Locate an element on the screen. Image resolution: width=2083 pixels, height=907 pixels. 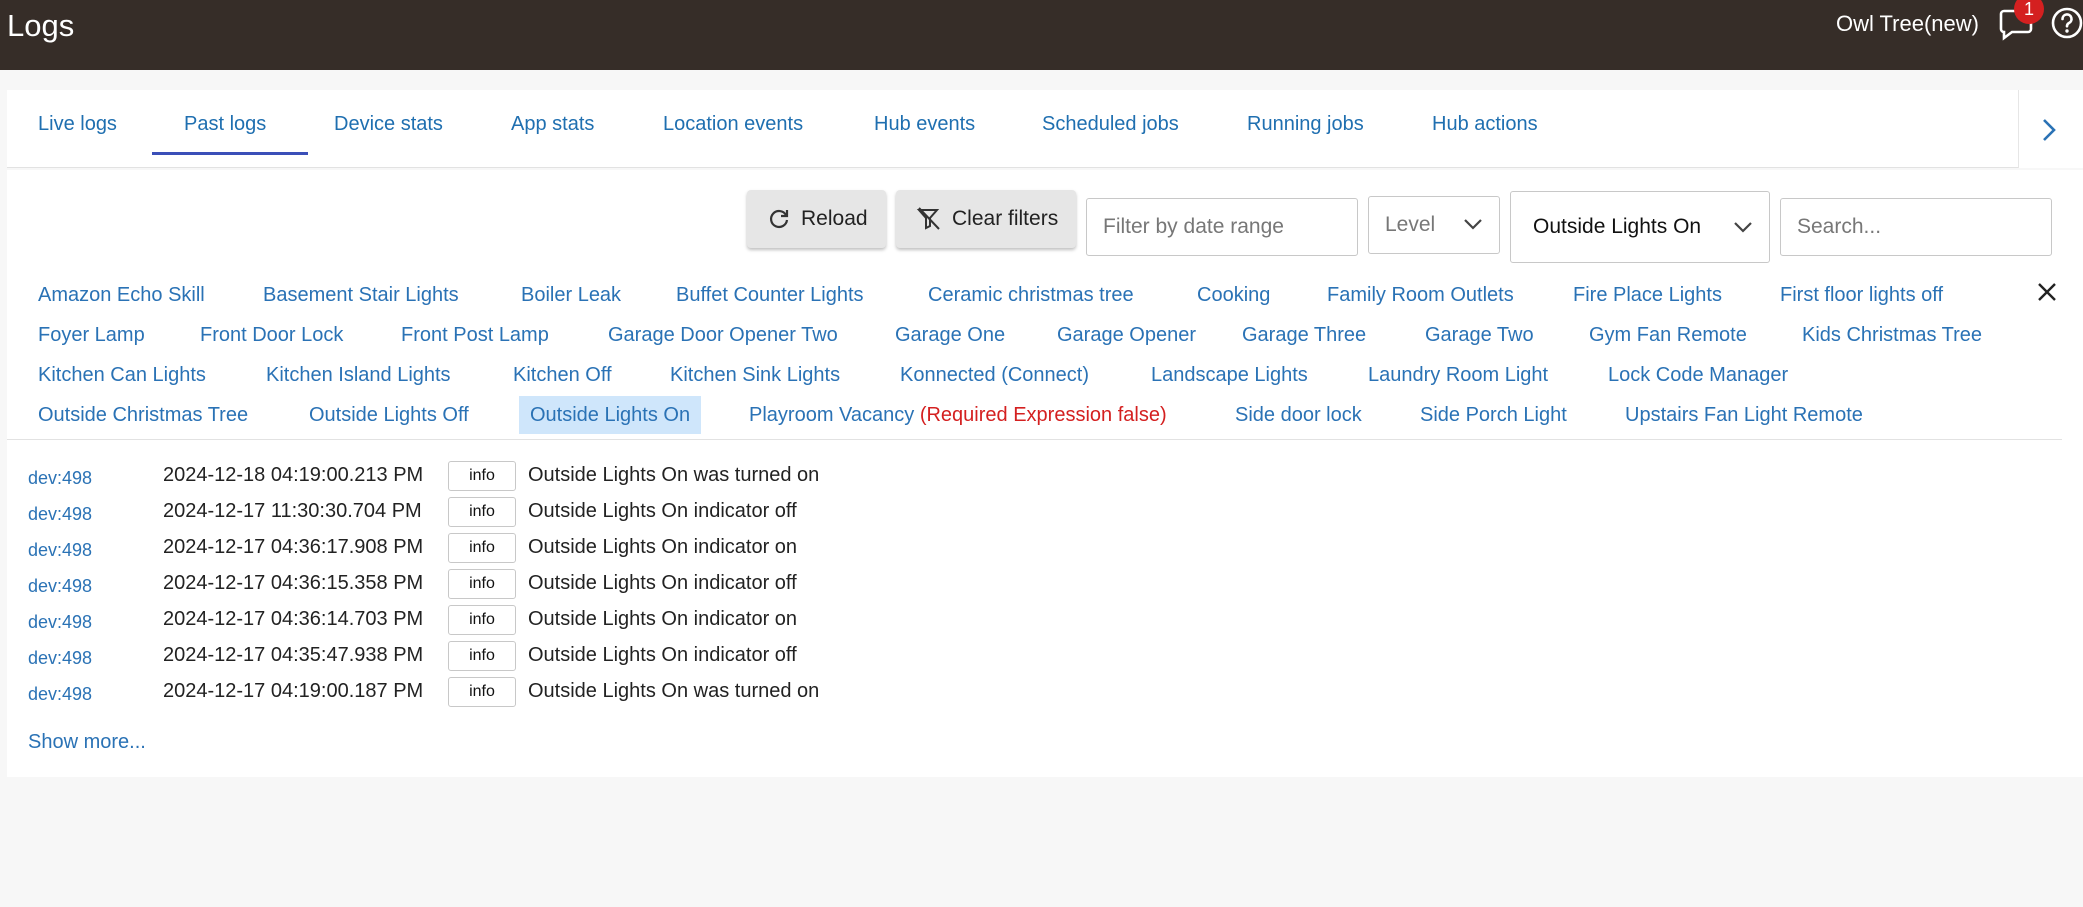
tab-location-events: Location events is located at coordinates (733, 124).